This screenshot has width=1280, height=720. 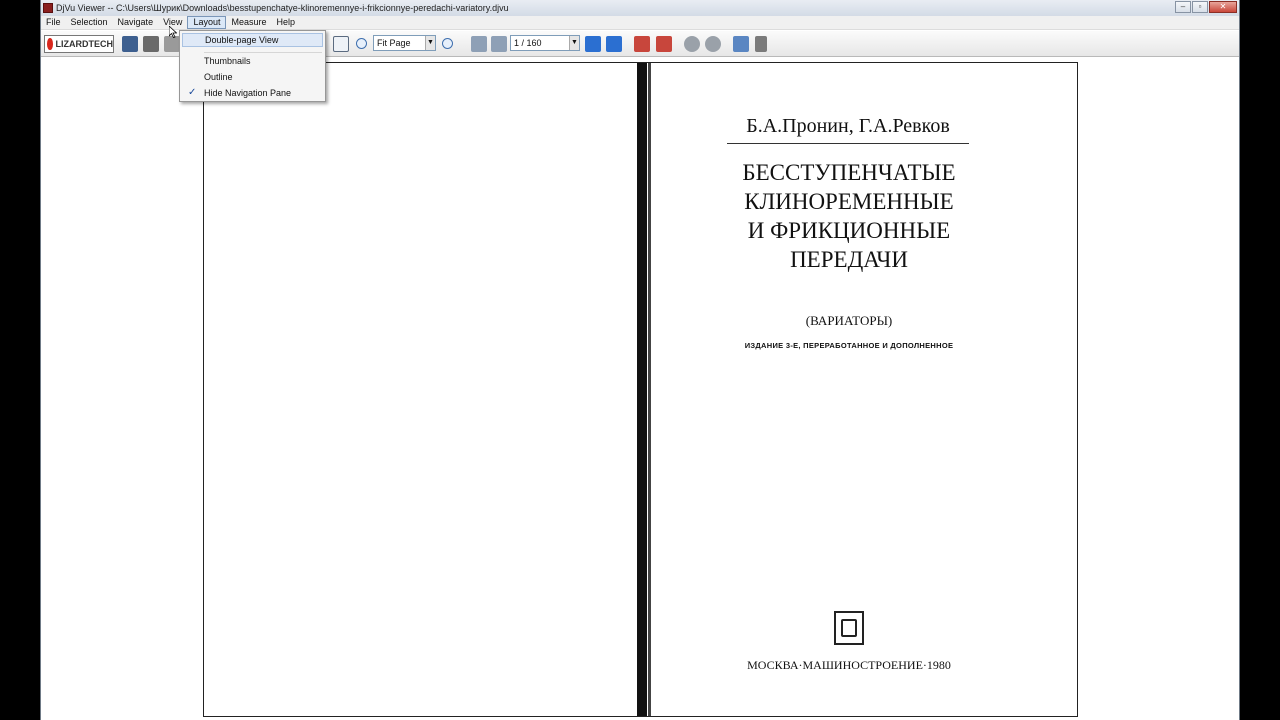 What do you see at coordinates (849, 628) in the screenshot?
I see `publisher-logo` at bounding box center [849, 628].